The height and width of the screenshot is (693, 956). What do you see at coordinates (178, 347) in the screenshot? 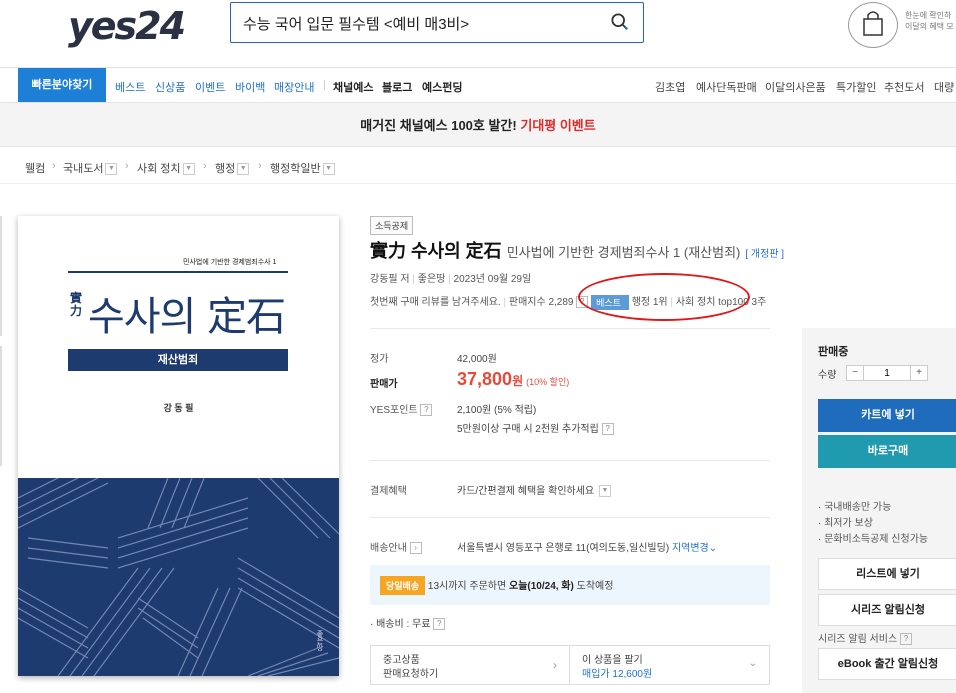
I see `cover-top: 민사법에 기반한 경제범죄수사 1 實力 수사의 定石 재산범죄 강 동 필` at bounding box center [178, 347].